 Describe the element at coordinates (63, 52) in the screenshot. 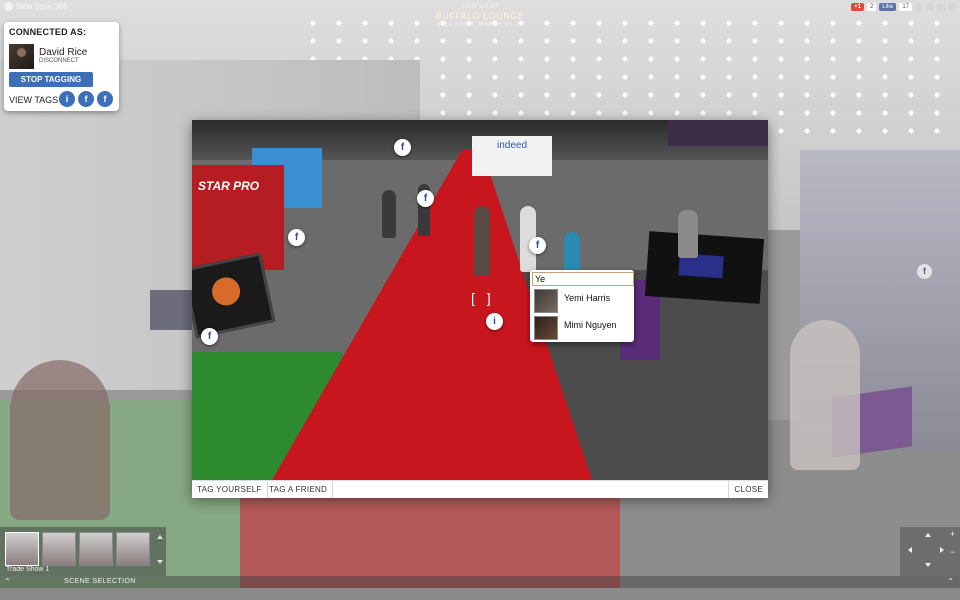

I see `user-name: David Rice` at that location.